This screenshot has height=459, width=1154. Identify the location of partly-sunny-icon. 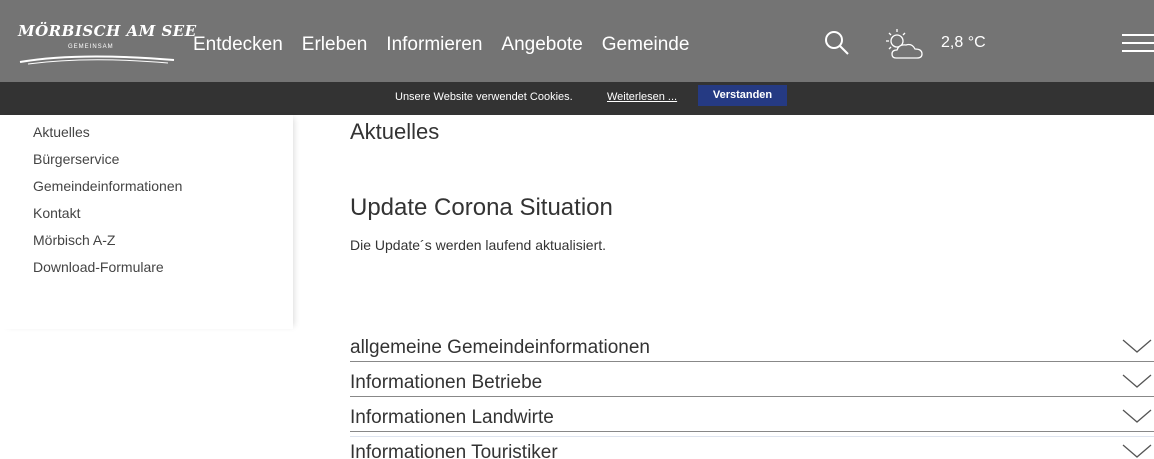
(904, 44).